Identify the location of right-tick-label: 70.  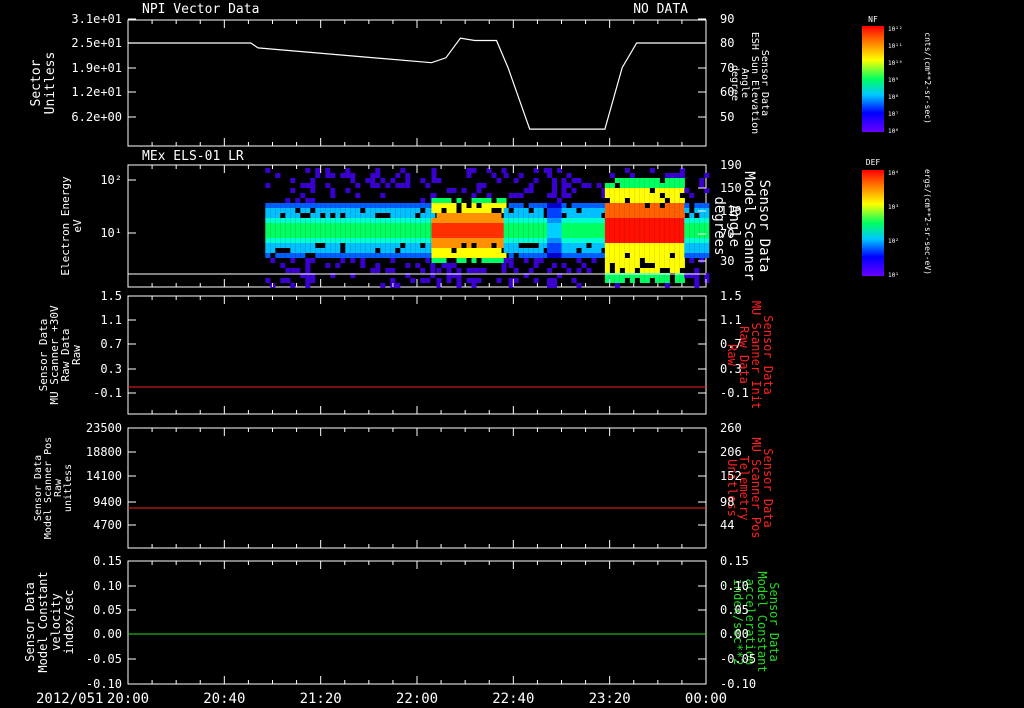
(727, 234).